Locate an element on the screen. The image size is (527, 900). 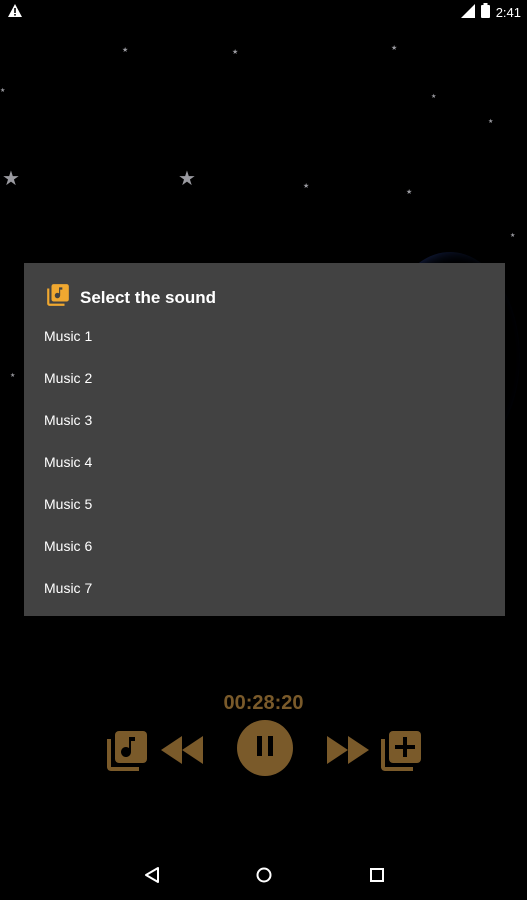
pause-icon is located at coordinates (265, 748).